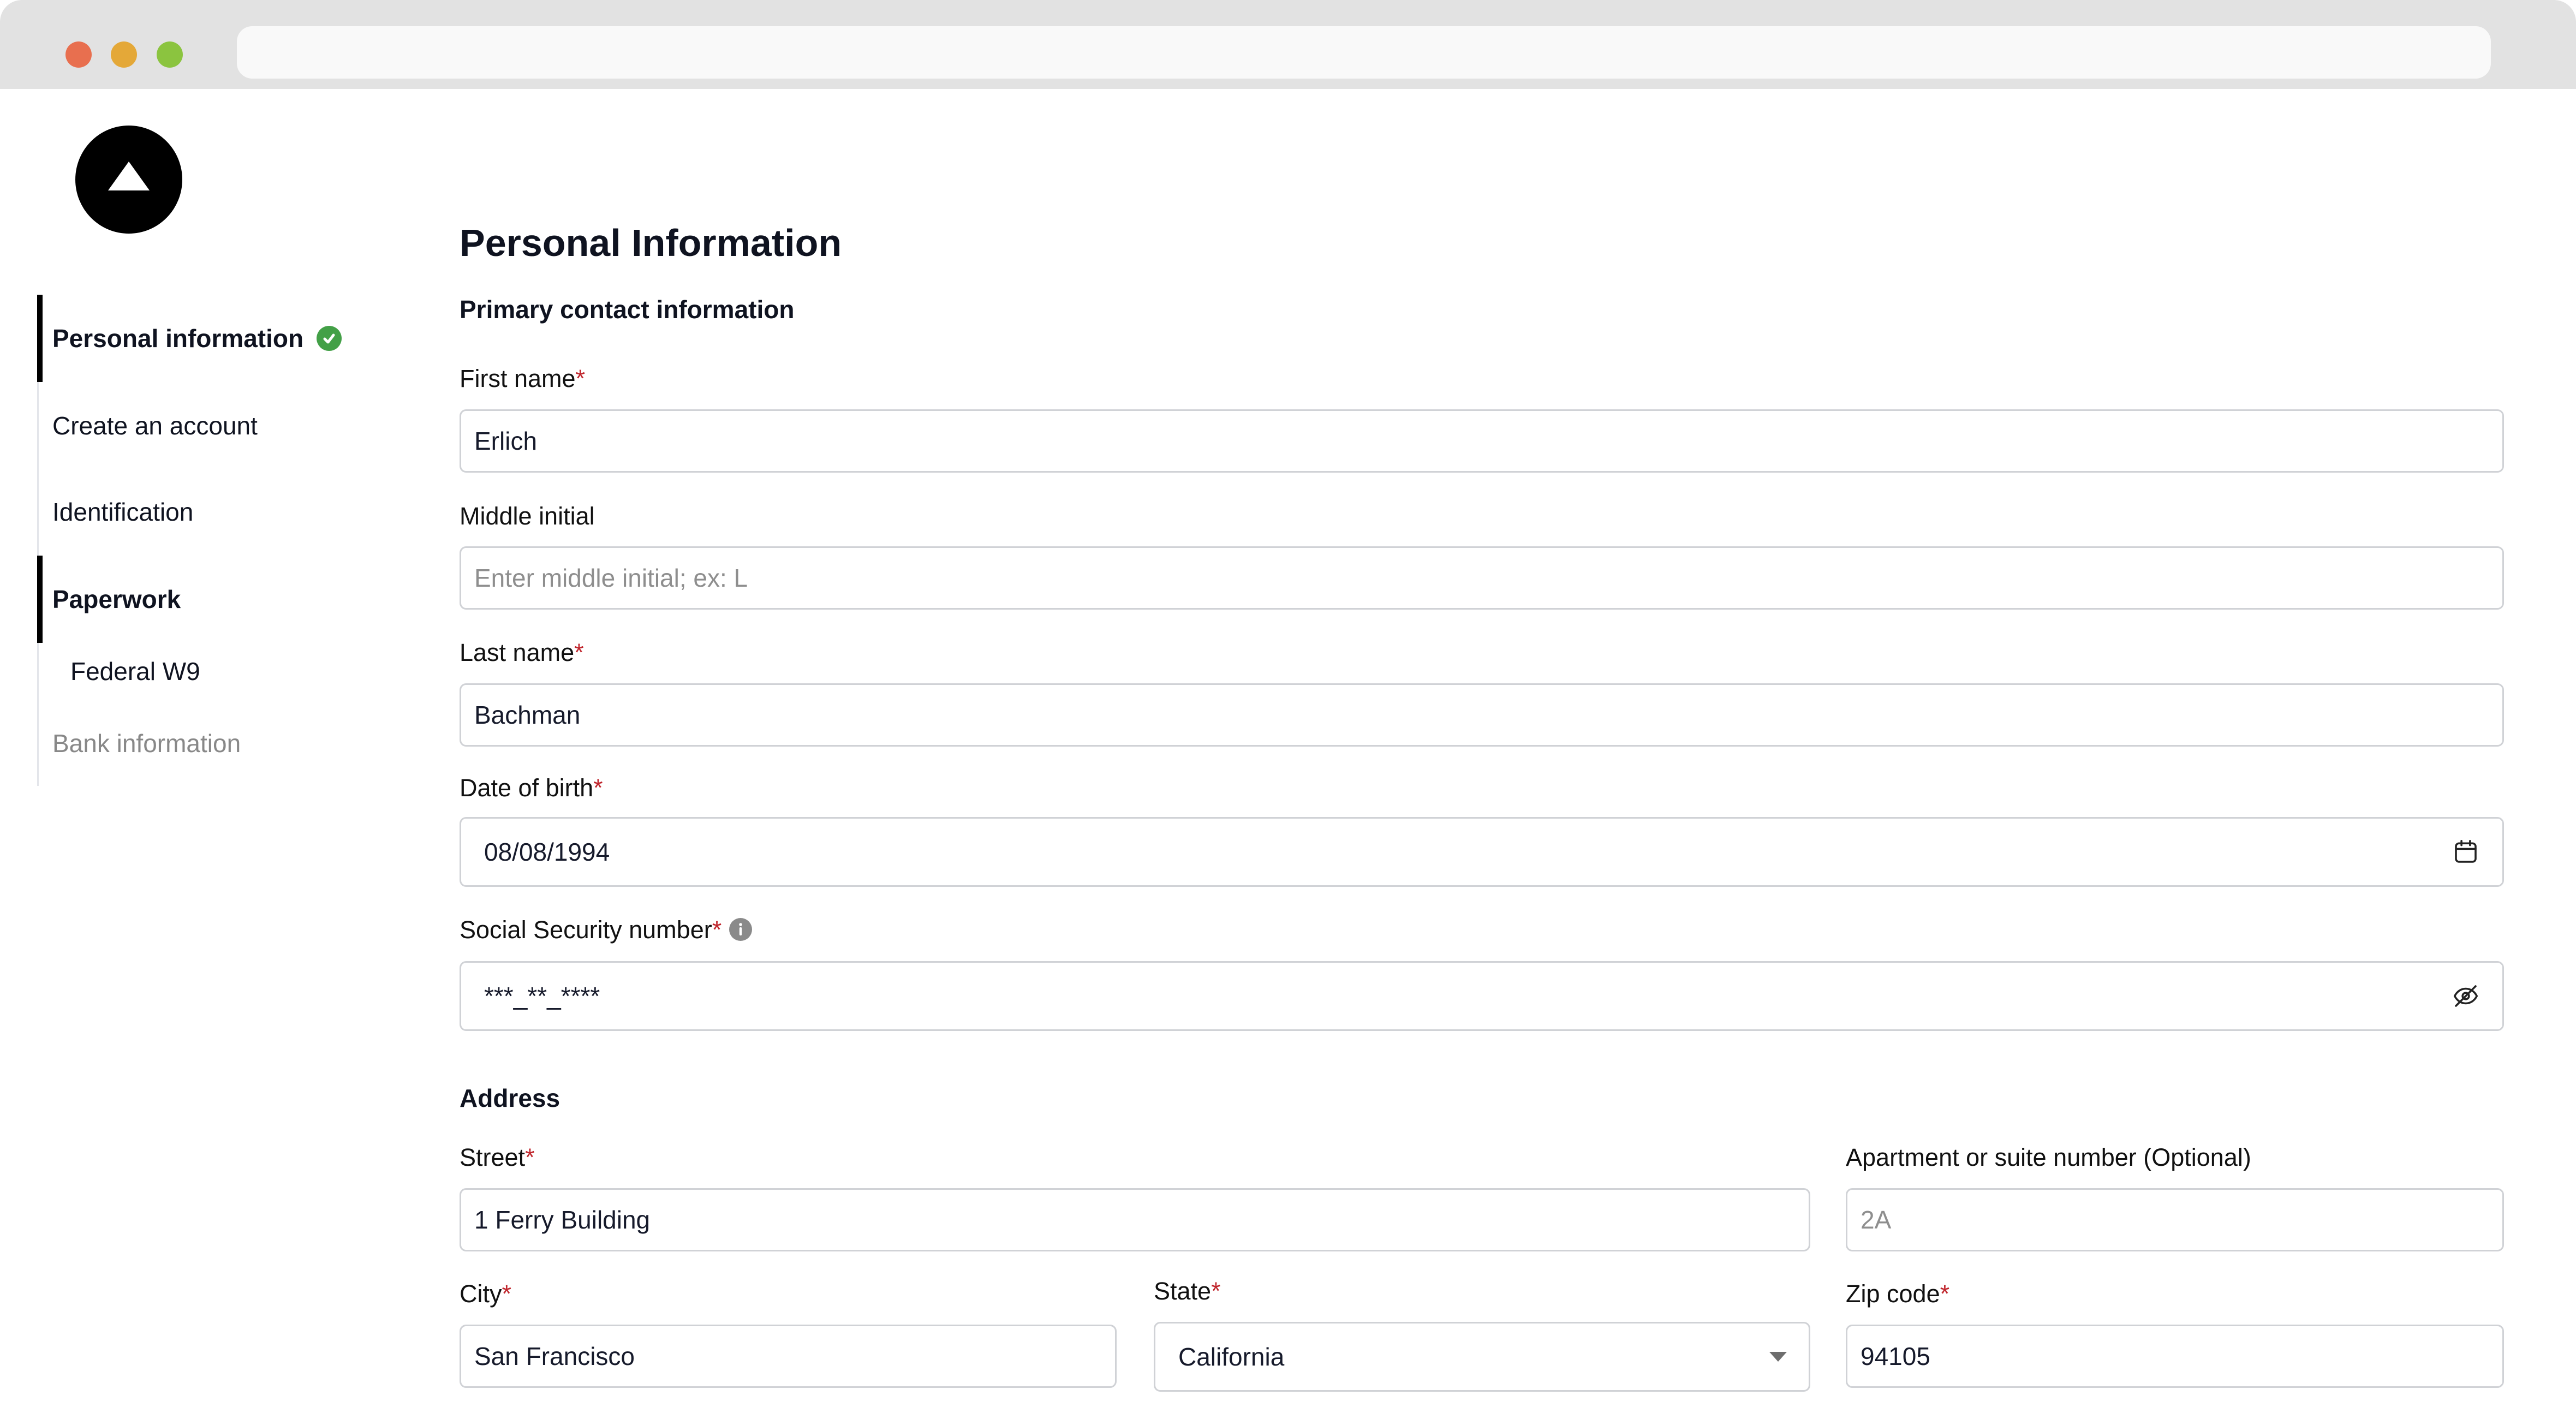  I want to click on sidebar-item-label: Bank information, so click(146, 743).